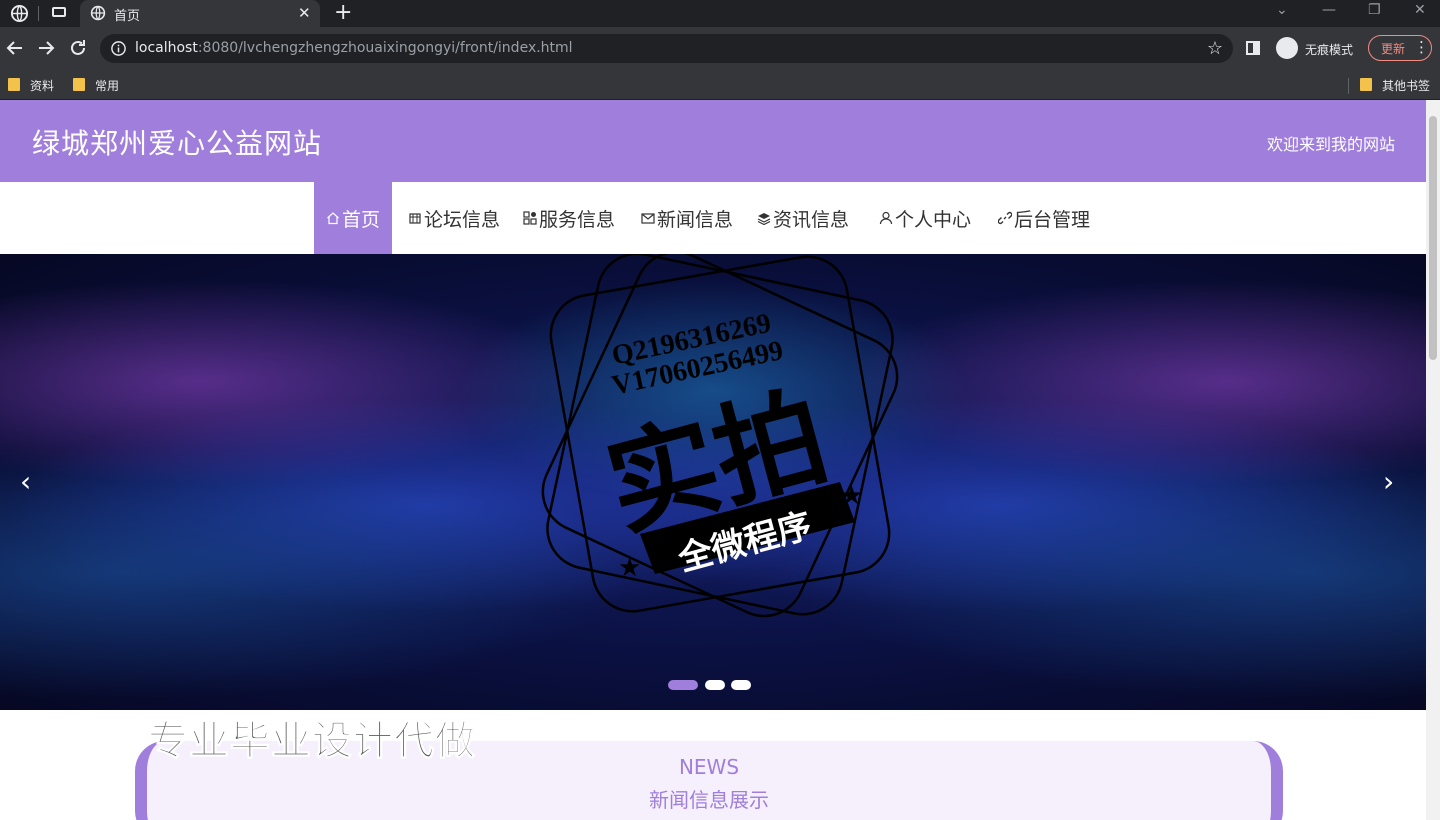  I want to click on site-title: 绿城郑州爱心公益网站, so click(177, 143).